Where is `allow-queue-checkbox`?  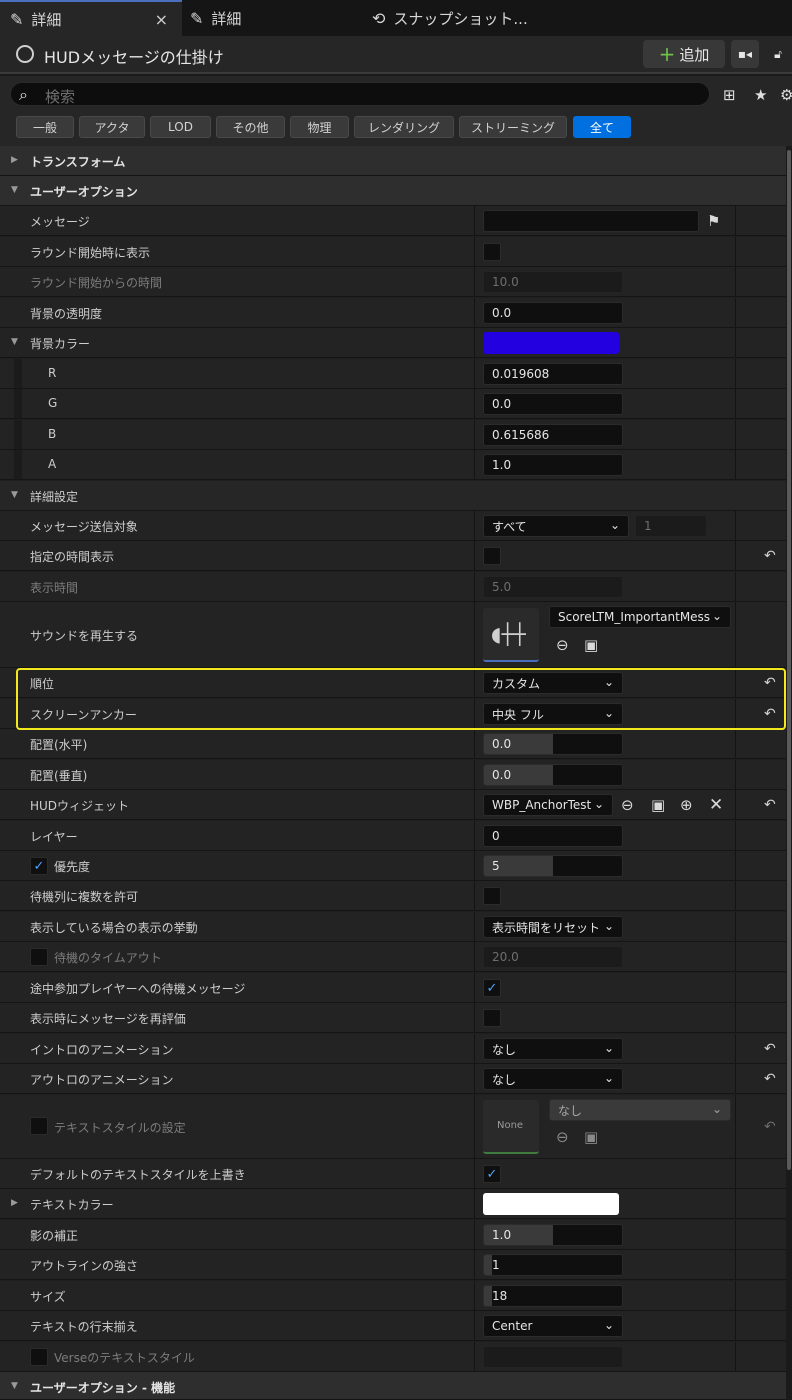
allow-queue-checkbox is located at coordinates (492, 896).